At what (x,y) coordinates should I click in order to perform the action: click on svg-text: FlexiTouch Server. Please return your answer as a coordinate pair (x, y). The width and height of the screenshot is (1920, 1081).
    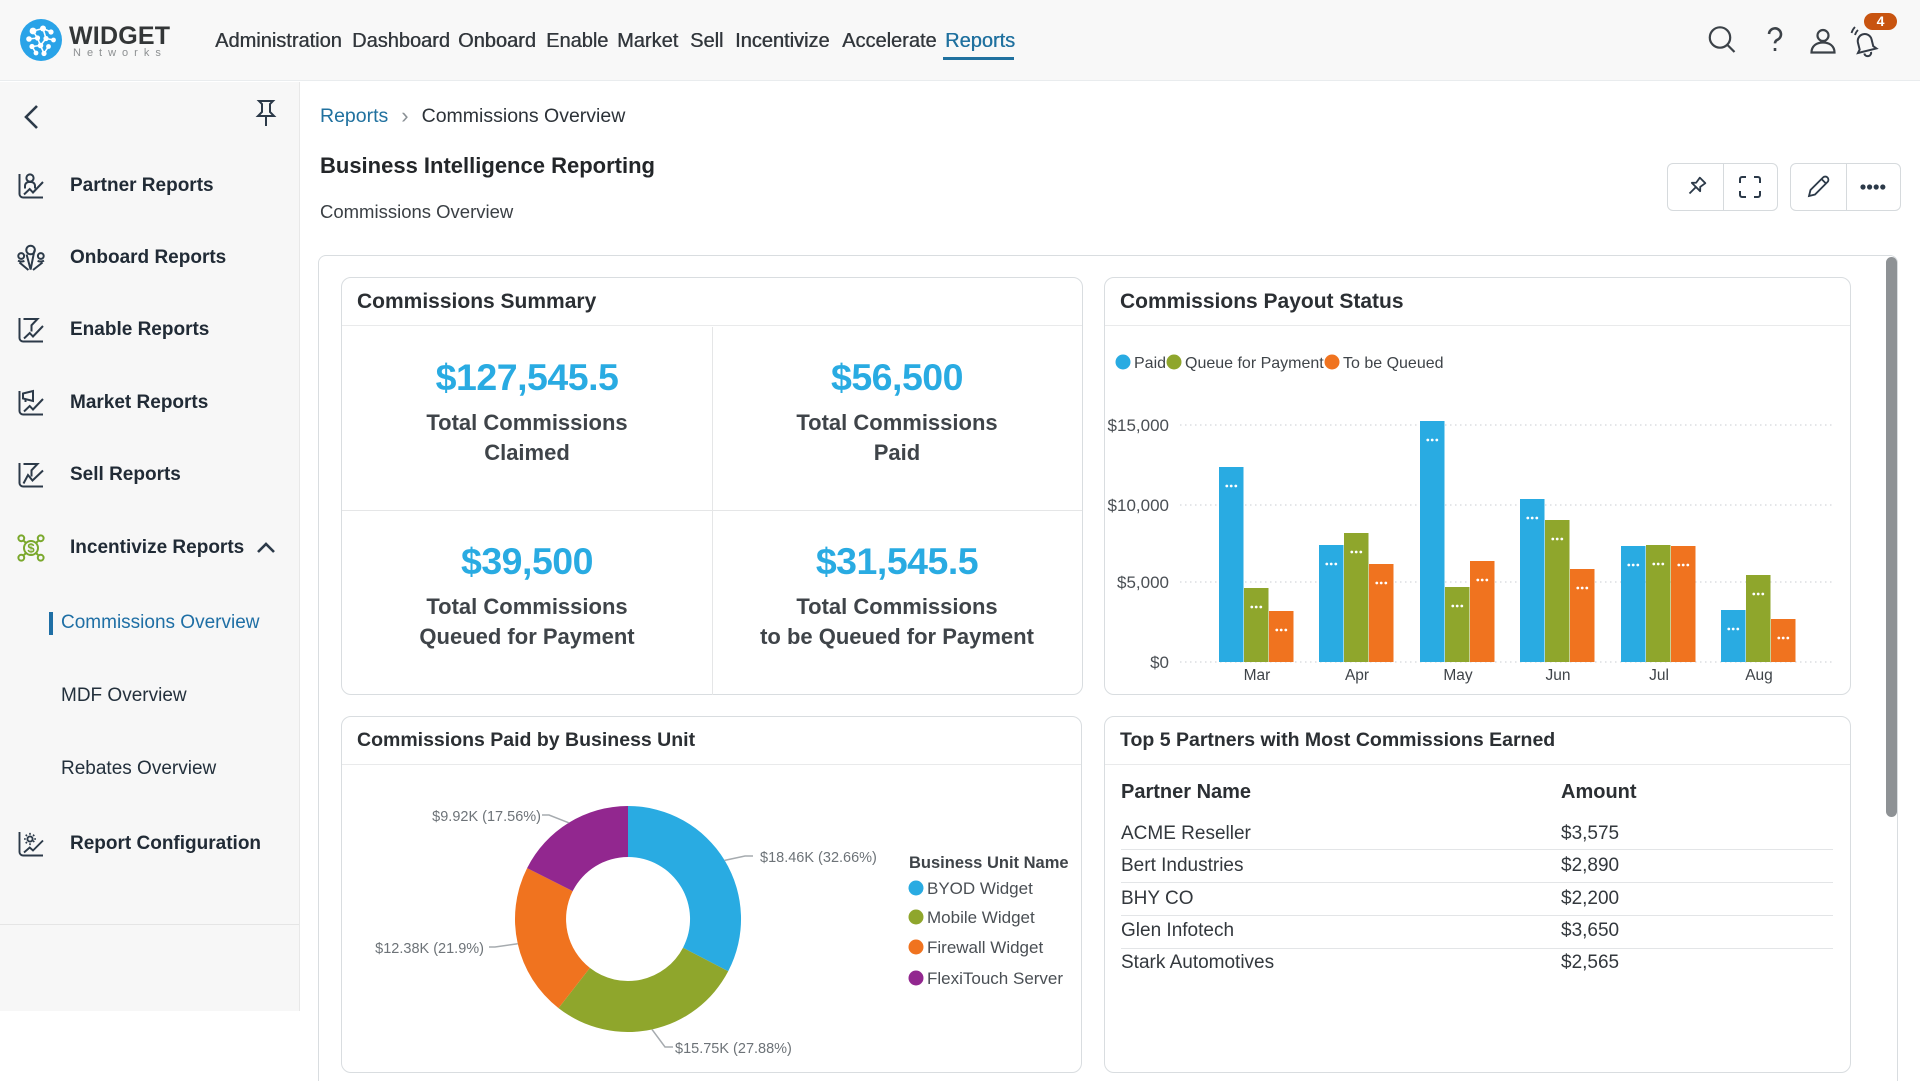
    Looking at the image, I should click on (995, 978).